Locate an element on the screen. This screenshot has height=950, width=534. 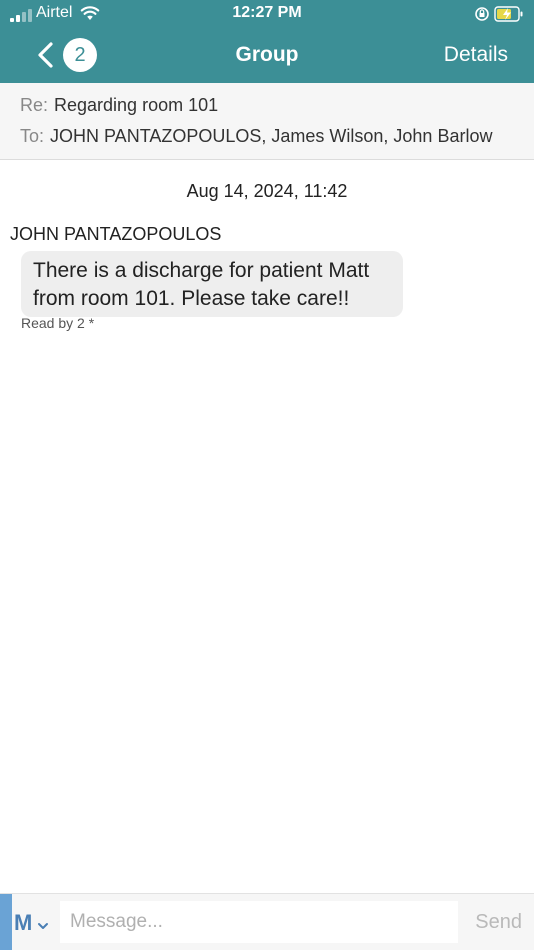
subject-row: Re: Regarding room 101 is located at coordinates (119, 105).